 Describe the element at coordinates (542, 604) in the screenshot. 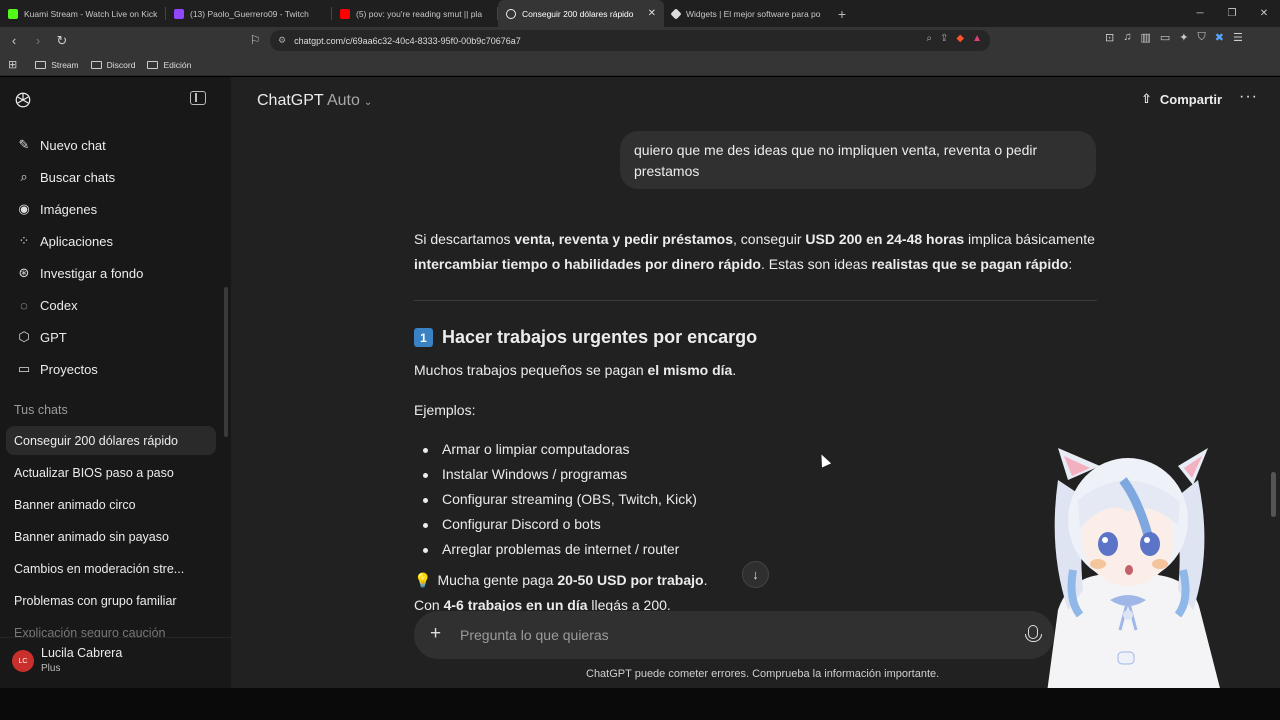

I see `tail-paragraph: Con 4-6 trabajos en un día llegás a 200.` at that location.